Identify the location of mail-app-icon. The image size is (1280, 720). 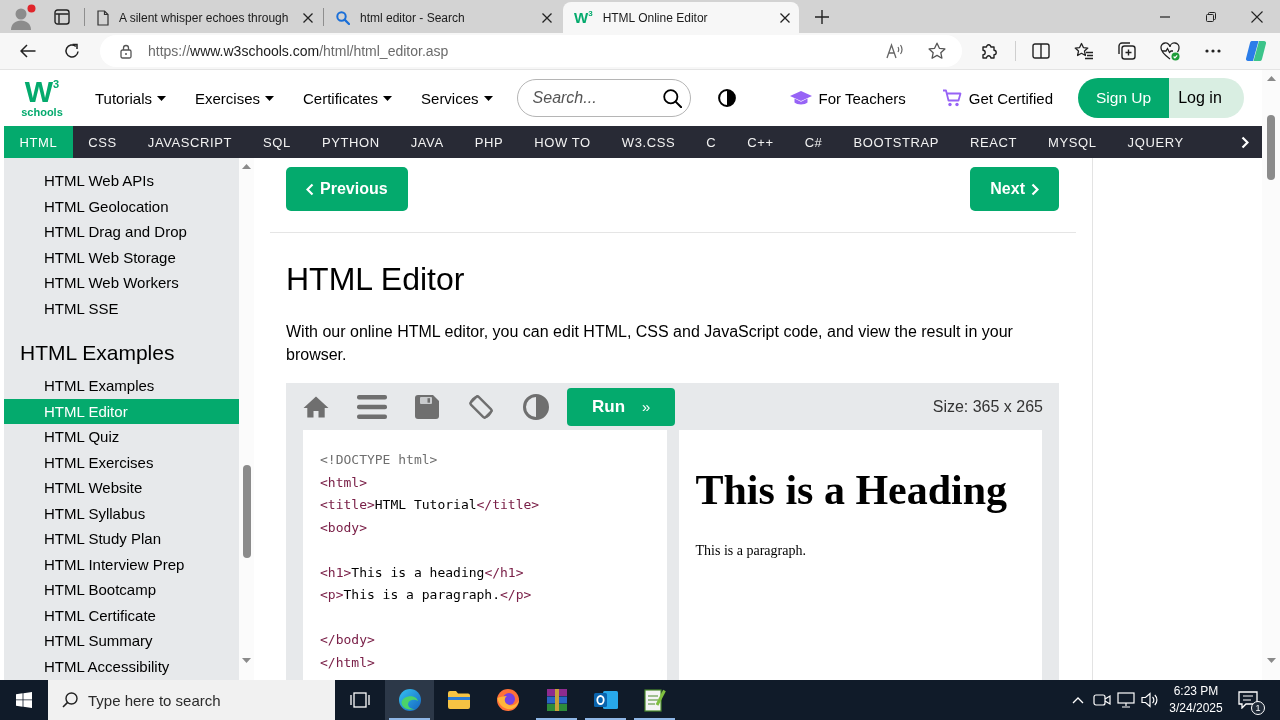
(605, 700).